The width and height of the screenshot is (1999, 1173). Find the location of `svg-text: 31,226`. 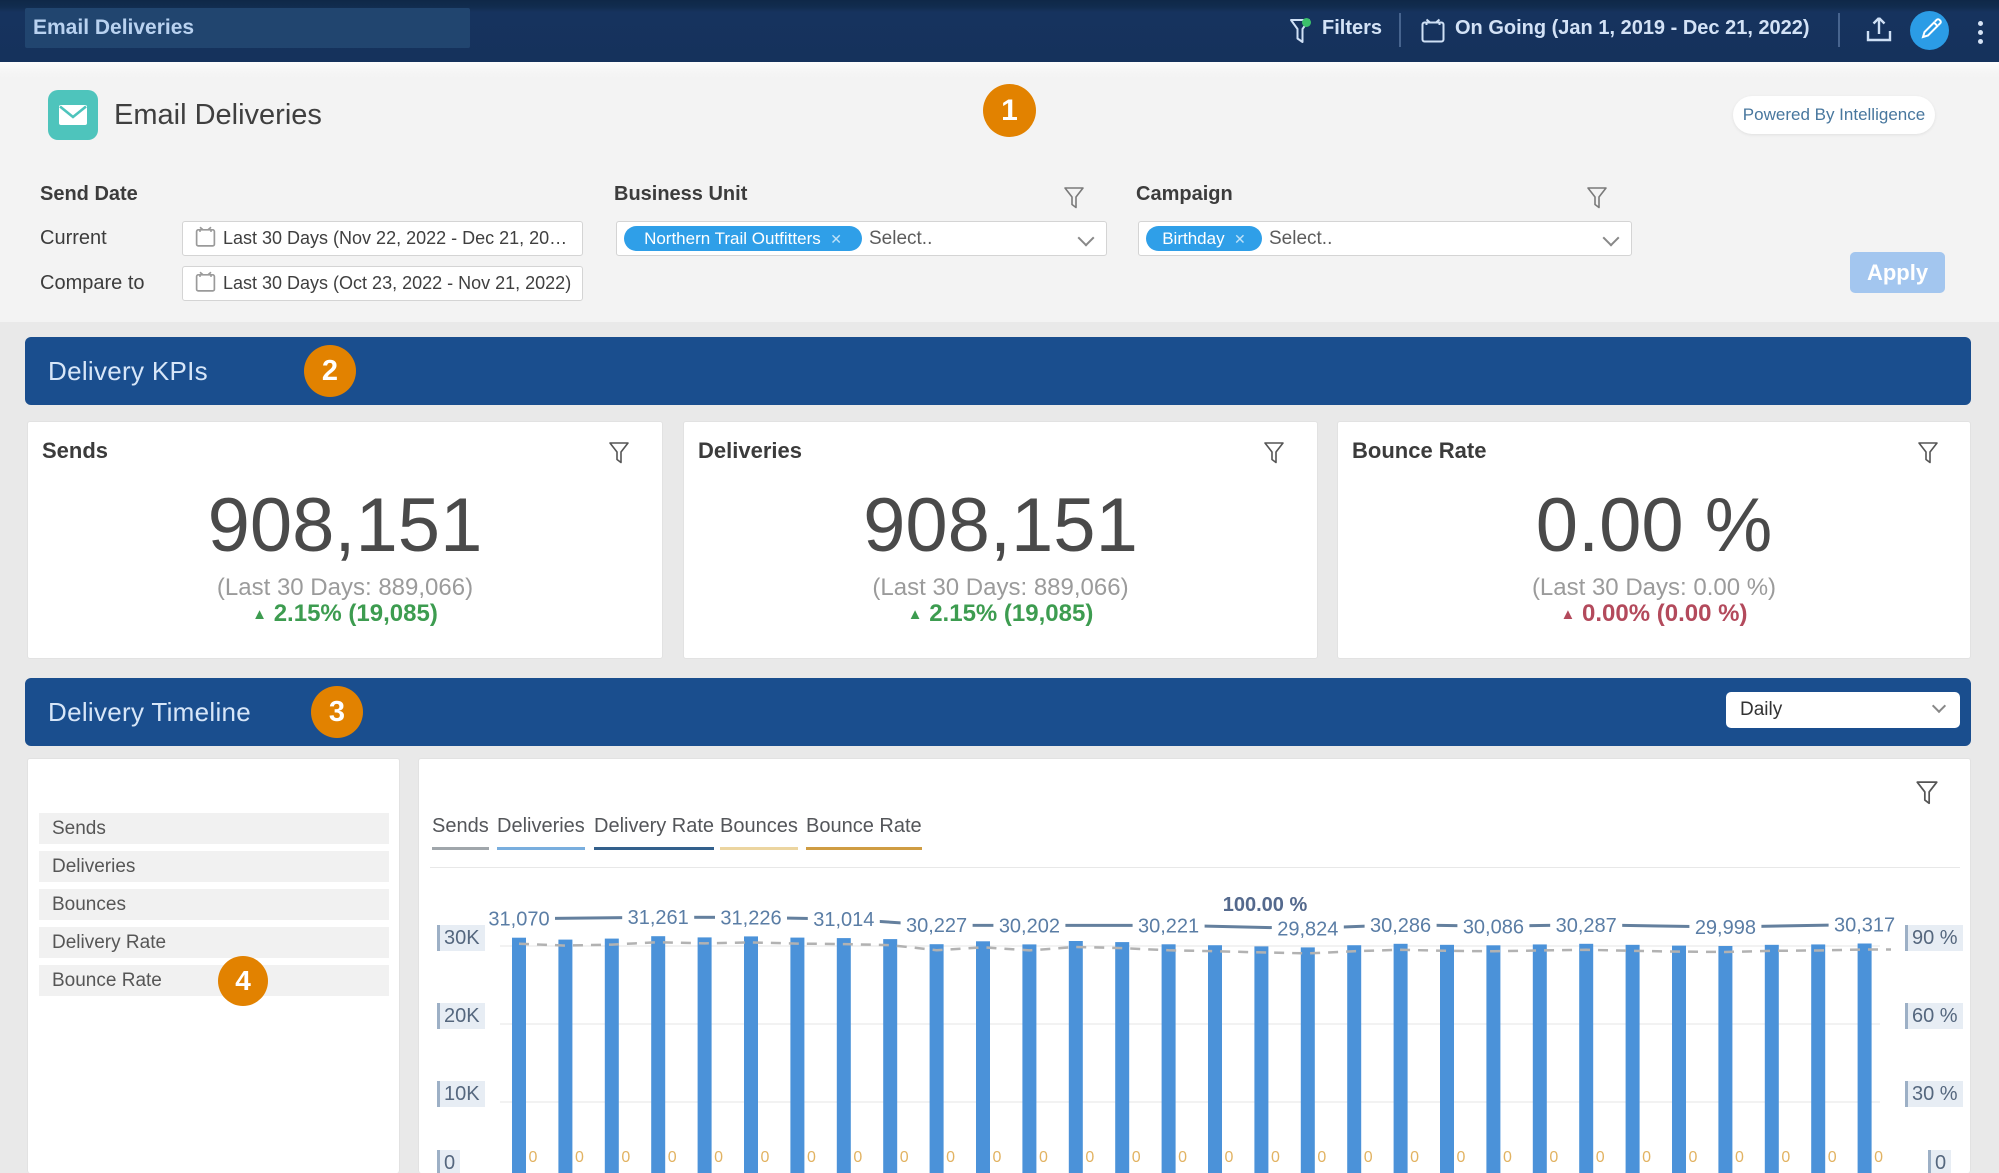

svg-text: 31,226 is located at coordinates (750, 918).